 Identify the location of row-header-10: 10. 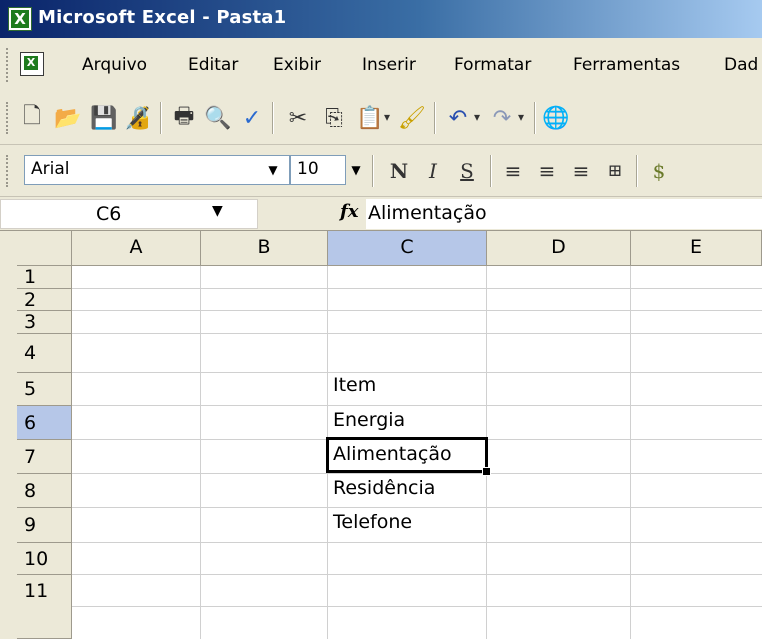
(44, 559).